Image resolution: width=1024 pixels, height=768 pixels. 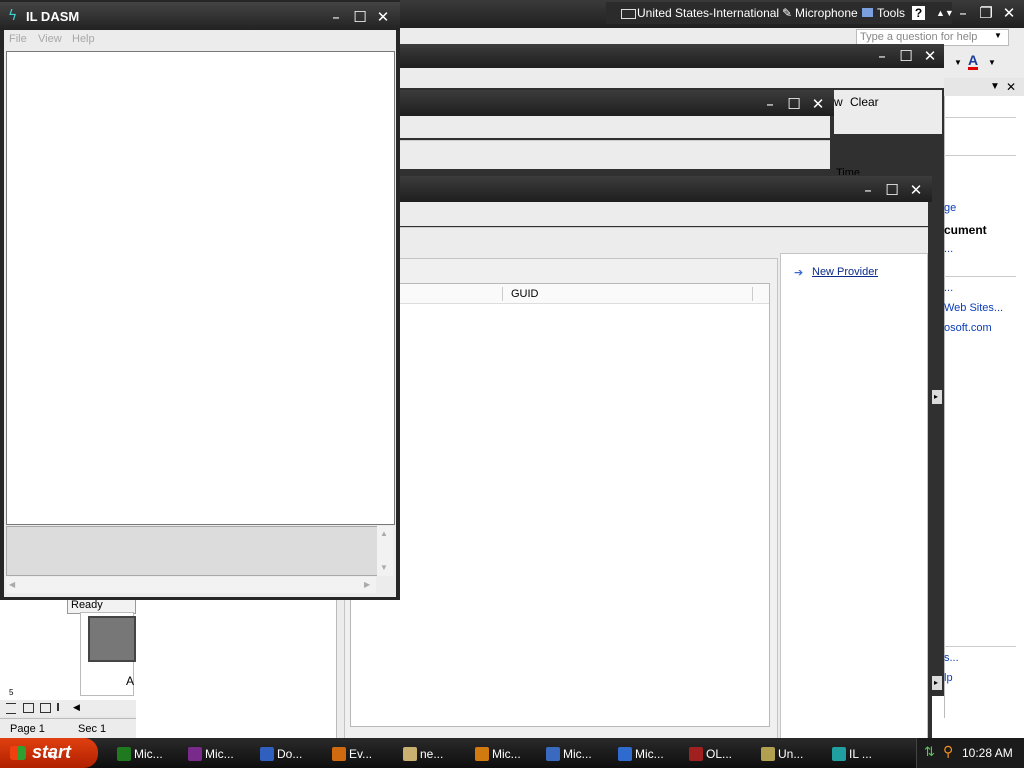 What do you see at coordinates (868, 190) in the screenshot?
I see `provider-minimize-button: –` at bounding box center [868, 190].